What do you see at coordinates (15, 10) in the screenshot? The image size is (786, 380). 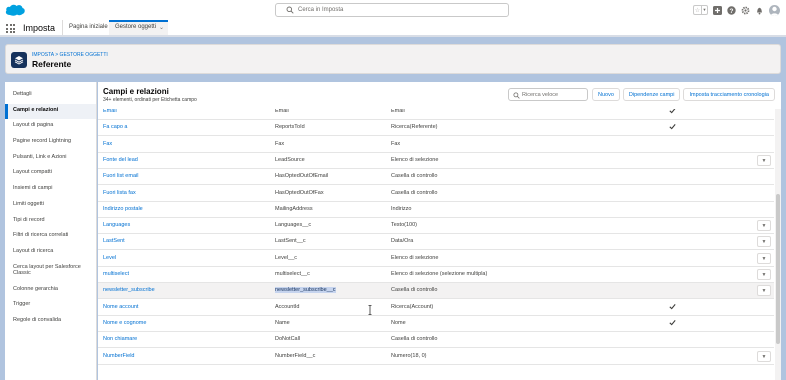 I see `salesforce-logo-icon` at bounding box center [15, 10].